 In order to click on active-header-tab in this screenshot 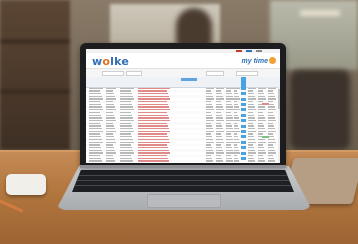, I will do `click(189, 79)`.